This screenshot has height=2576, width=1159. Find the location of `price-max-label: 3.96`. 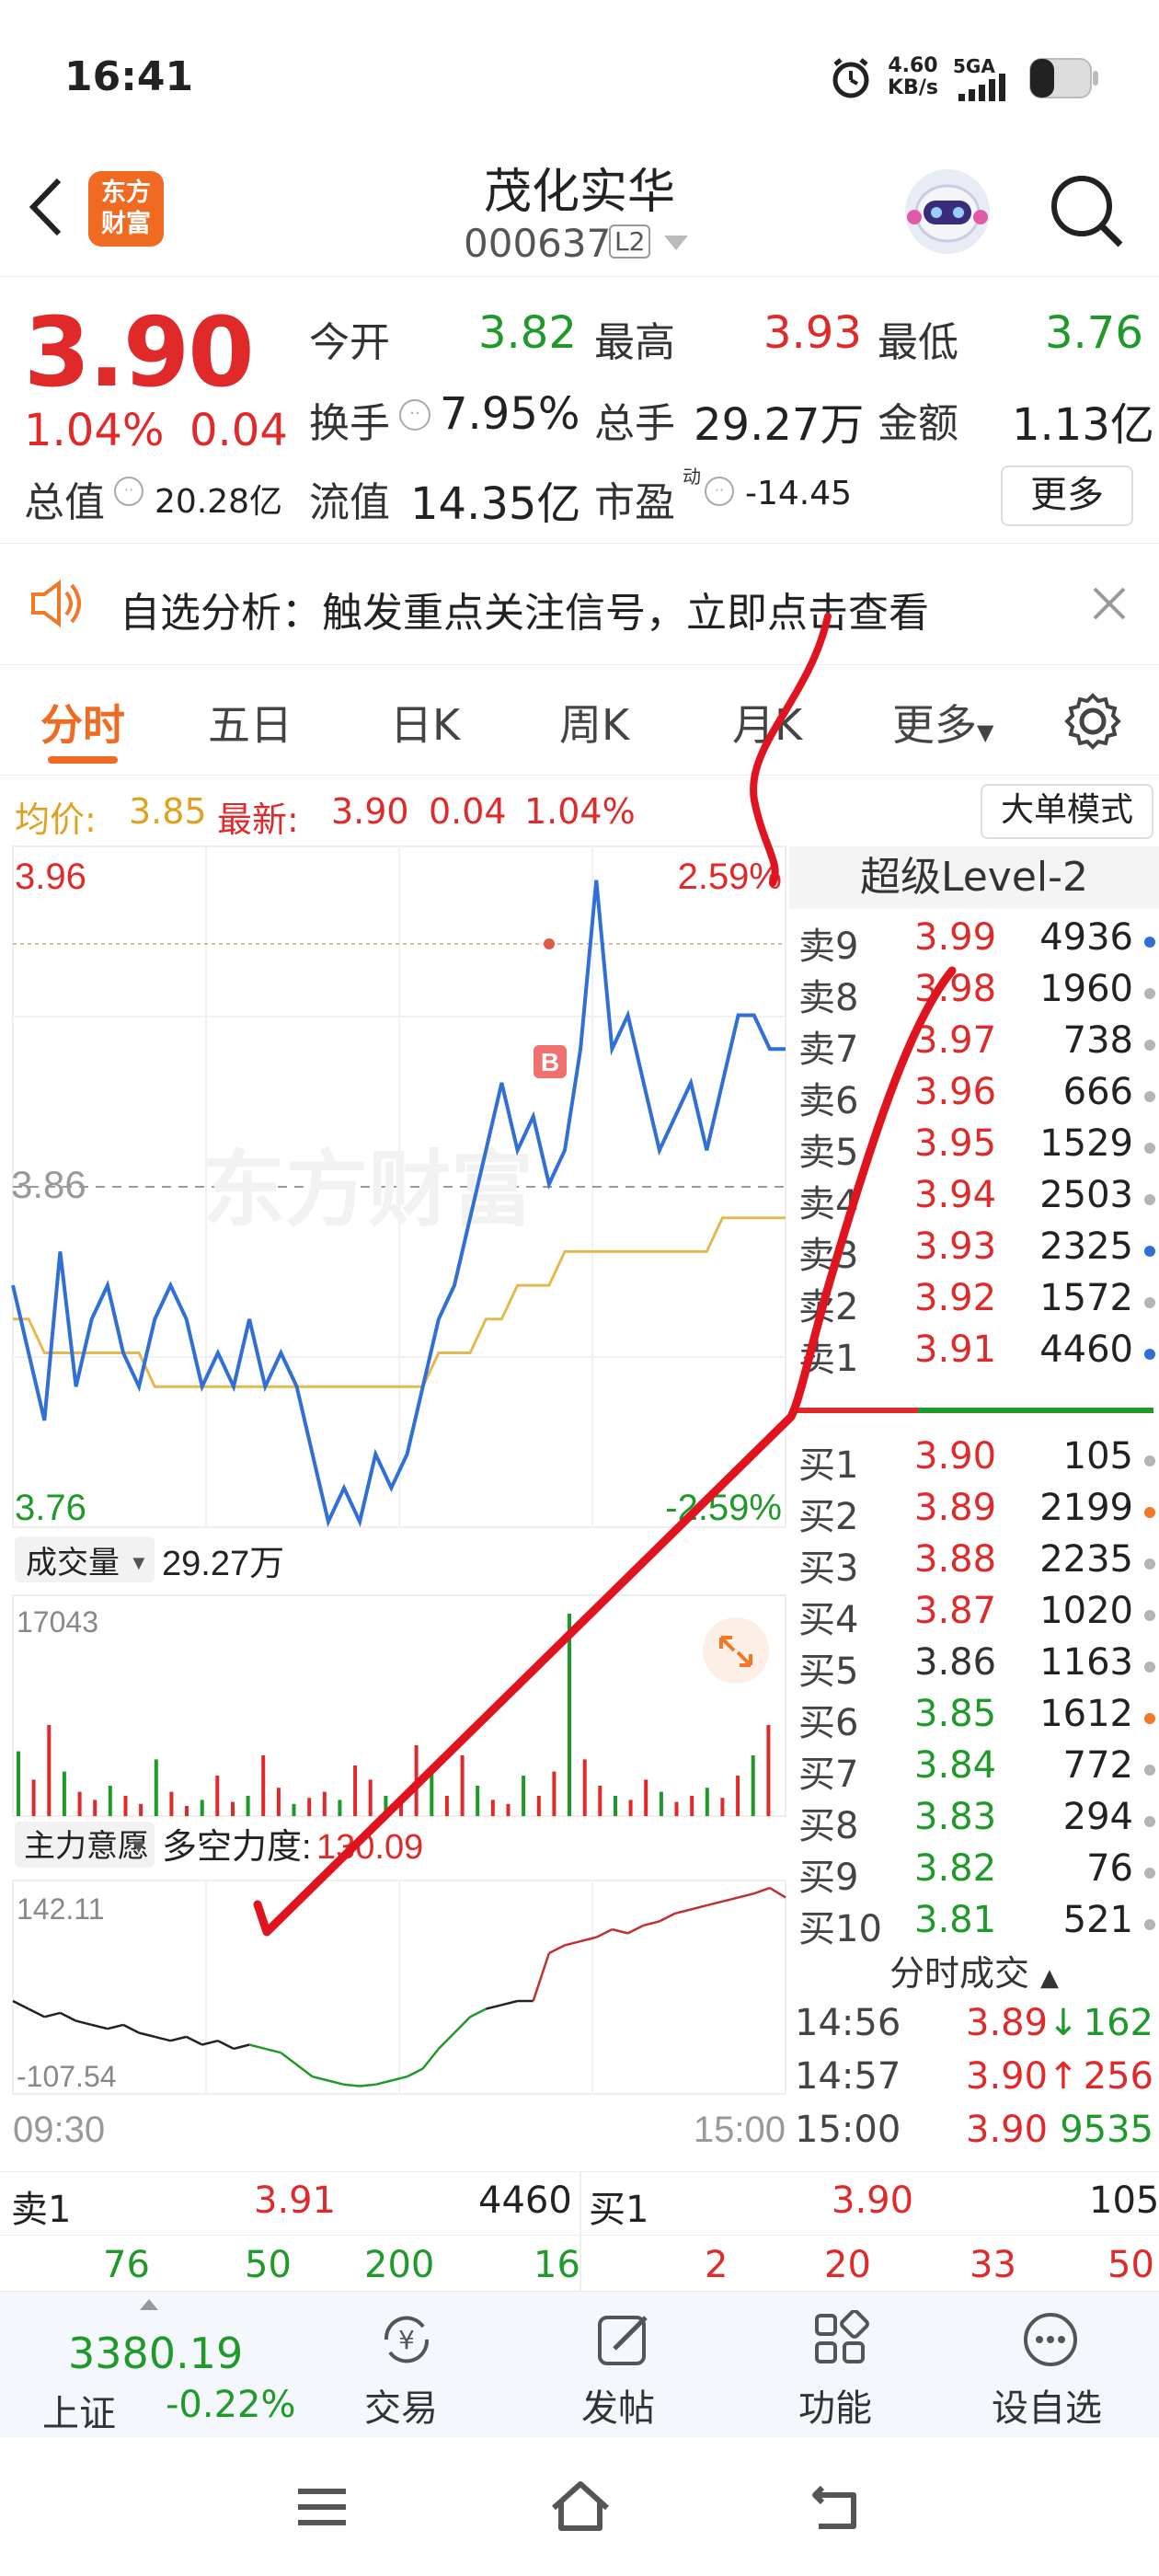

price-max-label: 3.96 is located at coordinates (50, 877).